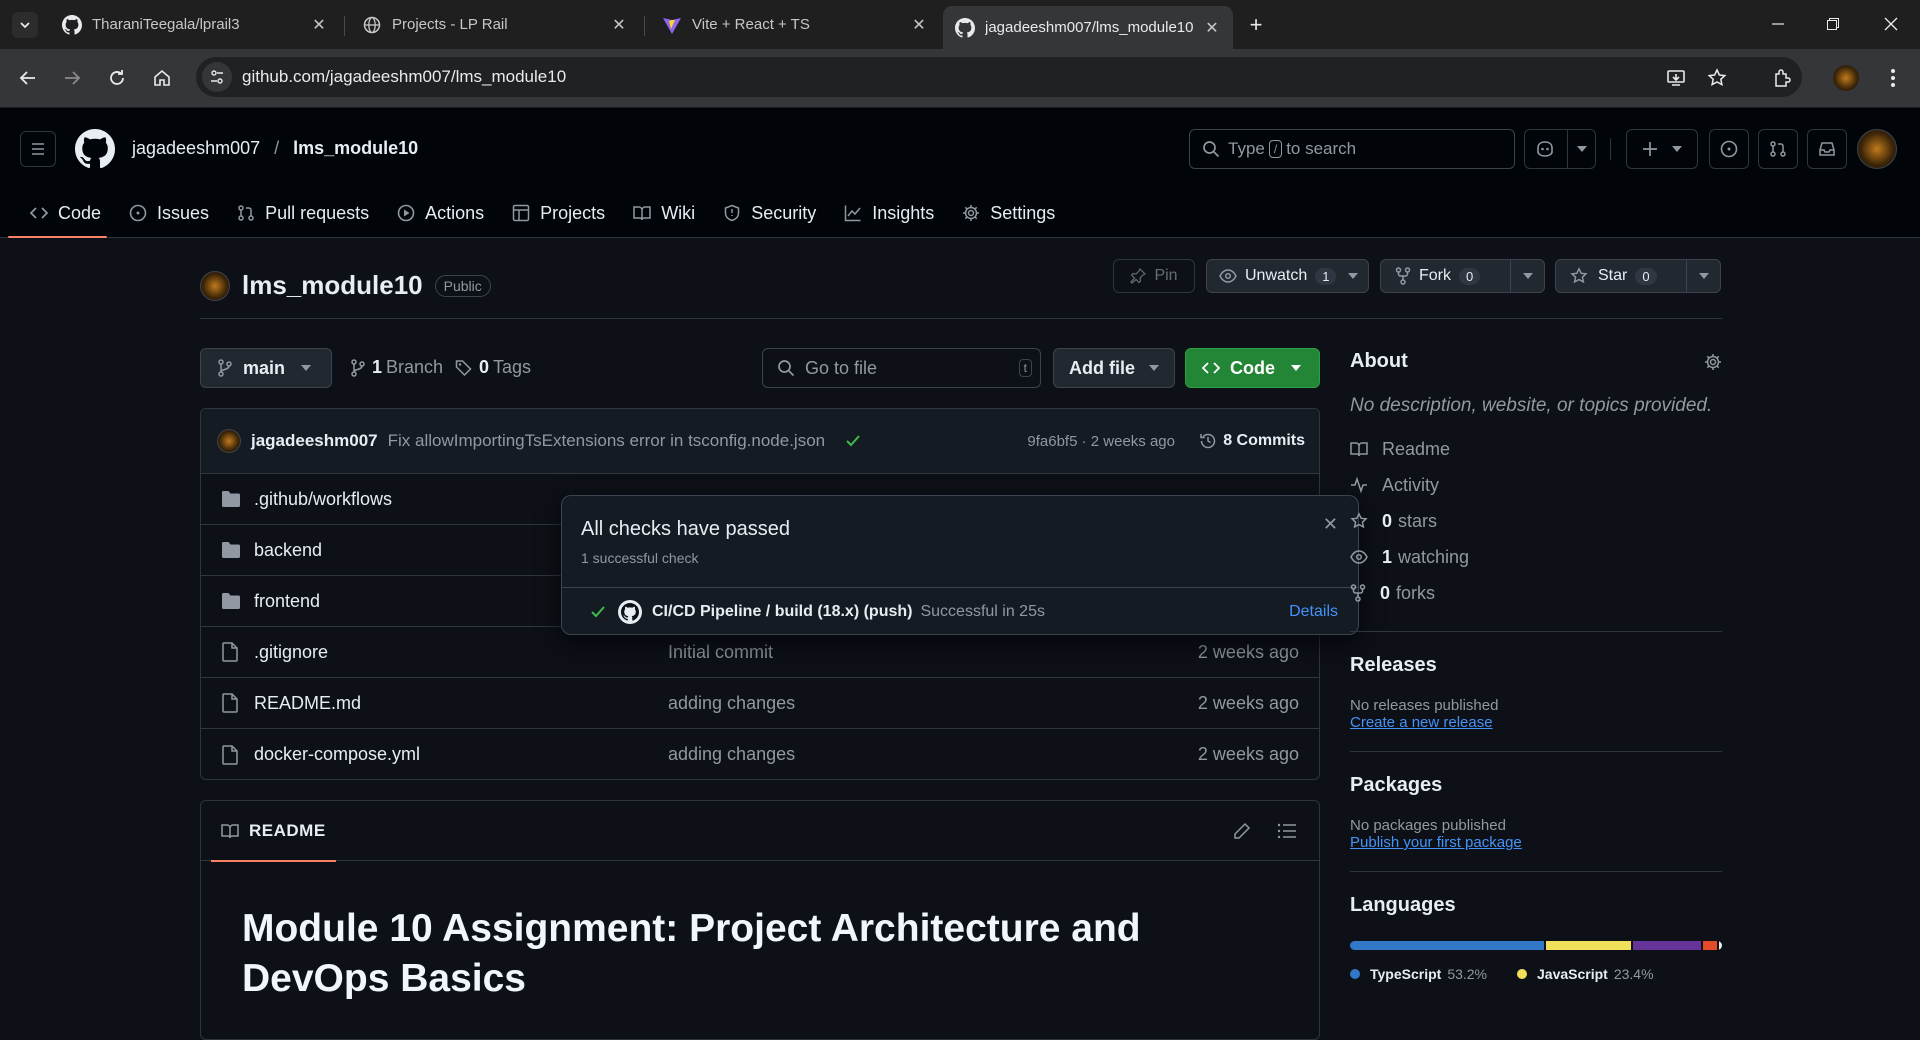  Describe the element at coordinates (162, 78) in the screenshot. I see `home-button` at that location.